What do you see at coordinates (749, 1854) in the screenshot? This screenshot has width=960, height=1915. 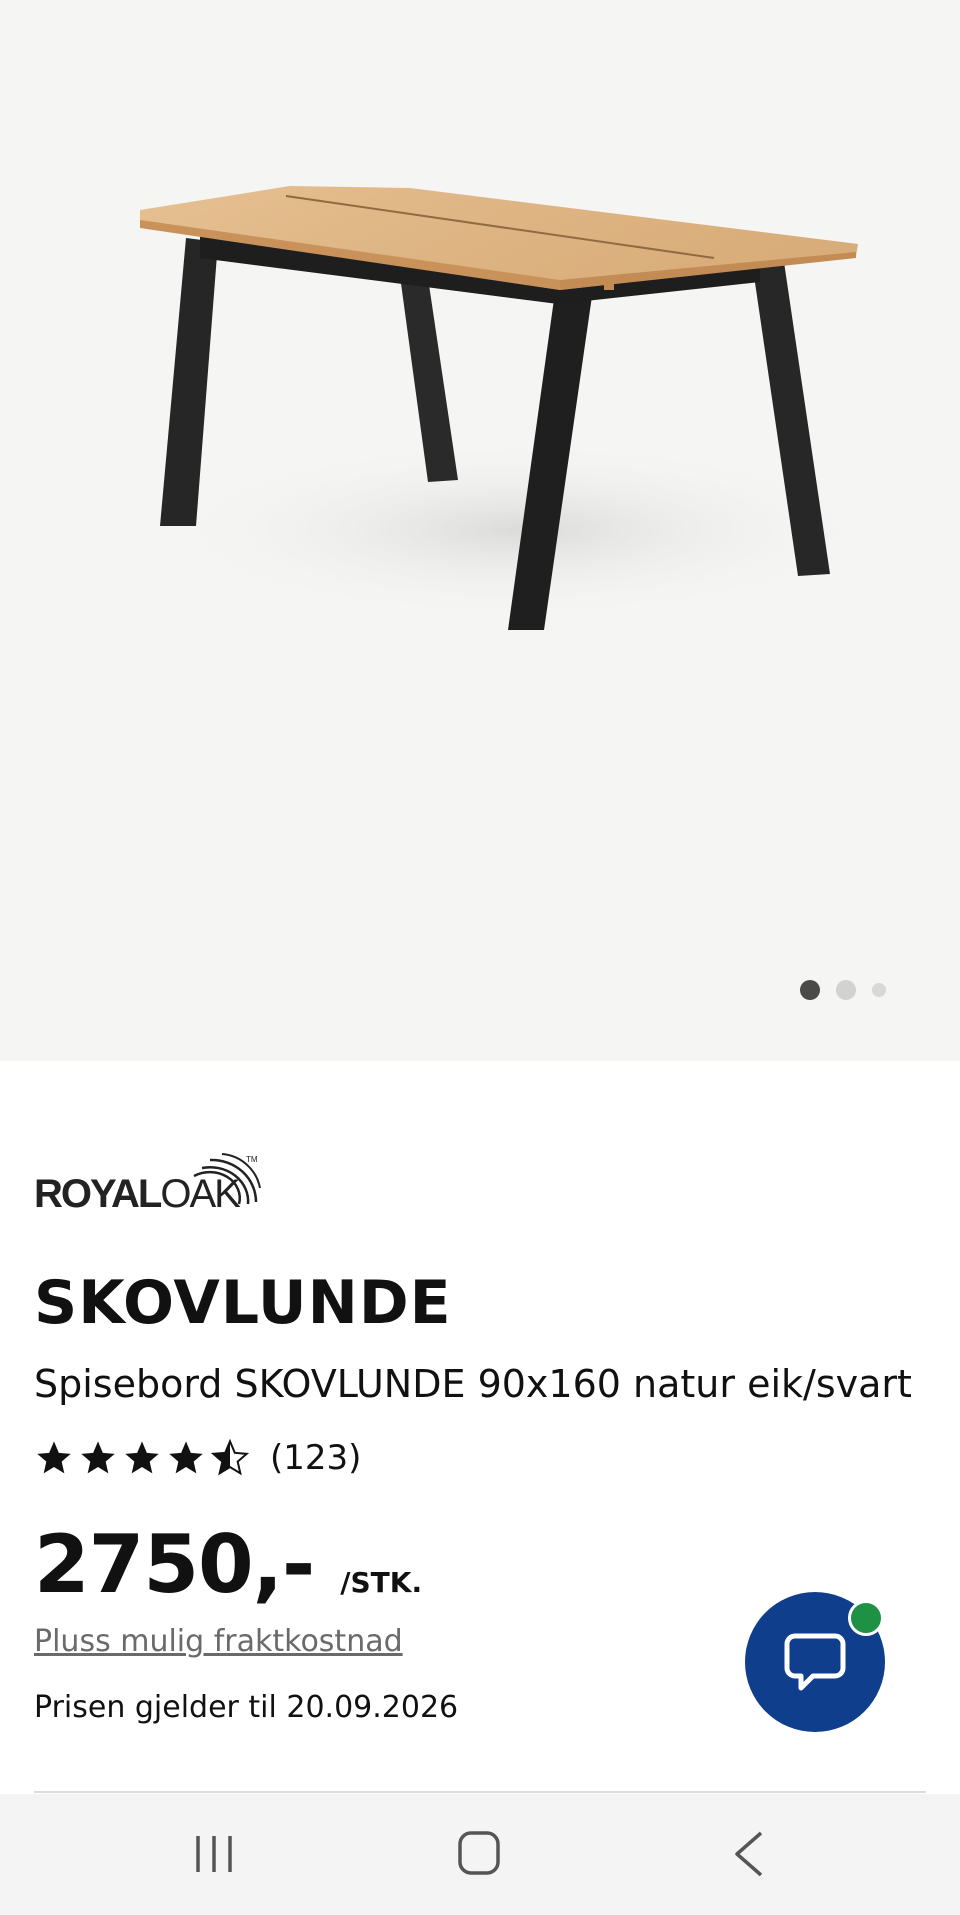 I see `back-icon` at bounding box center [749, 1854].